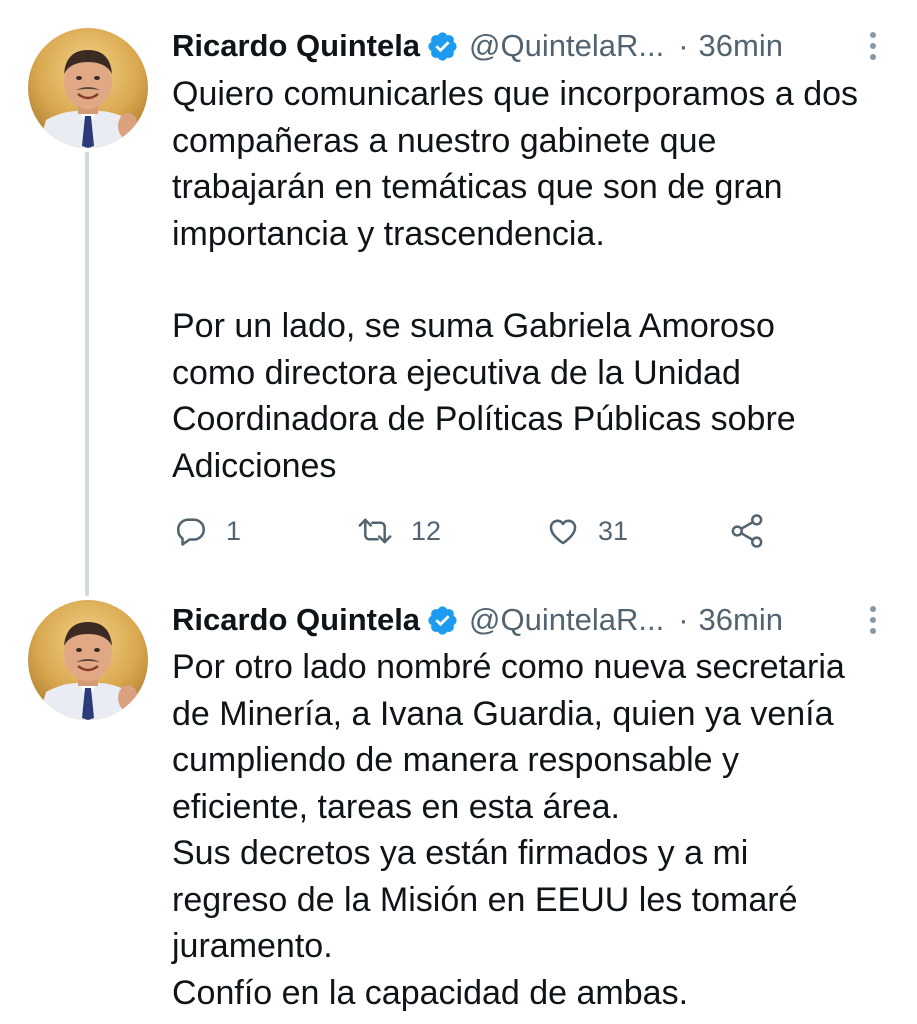 The image size is (917, 1024). I want to click on share-icon, so click(747, 531).